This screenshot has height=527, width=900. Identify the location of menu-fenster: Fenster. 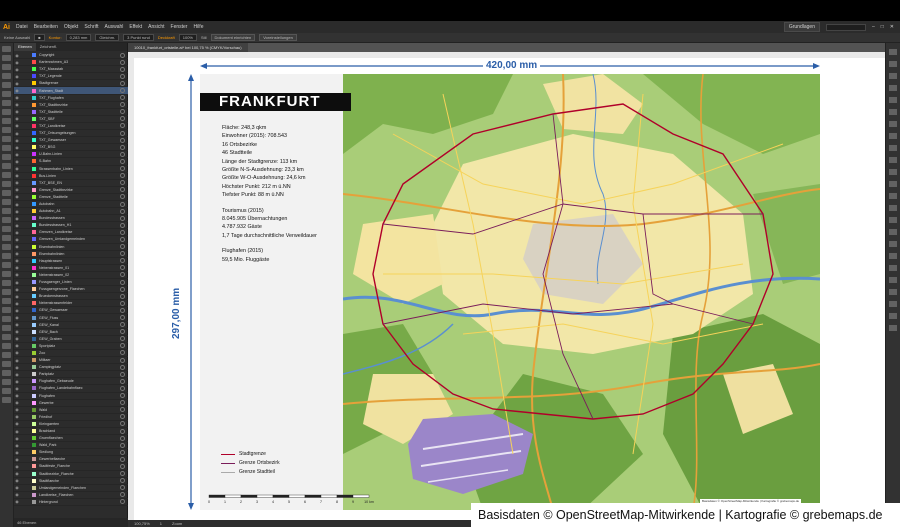
(179, 27).